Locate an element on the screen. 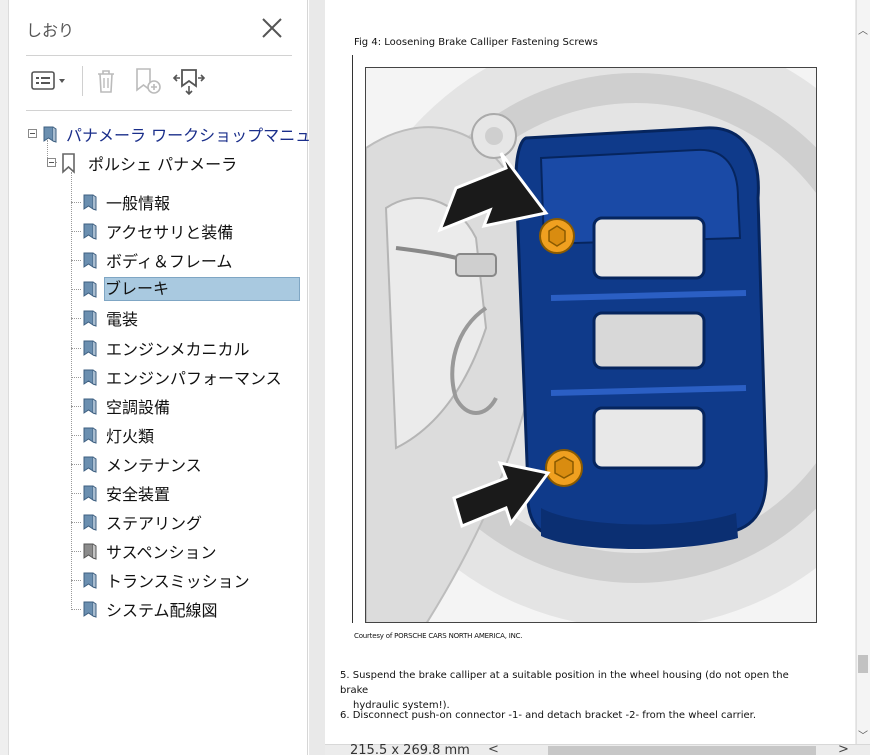  bookmark-label: エンジンメカニカル is located at coordinates (178, 349).